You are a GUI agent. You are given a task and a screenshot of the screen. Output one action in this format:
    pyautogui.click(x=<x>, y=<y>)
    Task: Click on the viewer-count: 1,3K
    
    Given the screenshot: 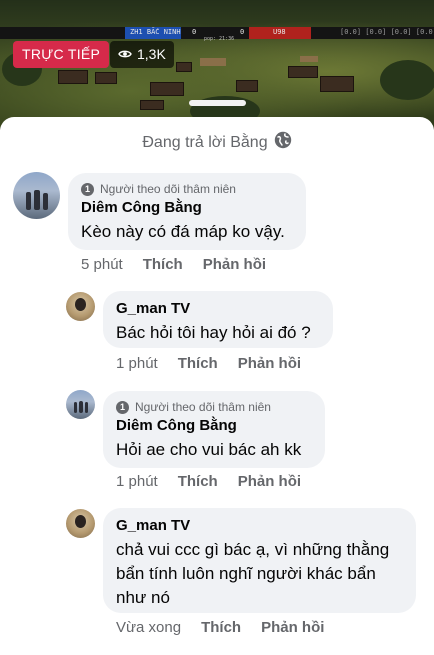 What is the action you would take?
    pyautogui.click(x=151, y=54)
    